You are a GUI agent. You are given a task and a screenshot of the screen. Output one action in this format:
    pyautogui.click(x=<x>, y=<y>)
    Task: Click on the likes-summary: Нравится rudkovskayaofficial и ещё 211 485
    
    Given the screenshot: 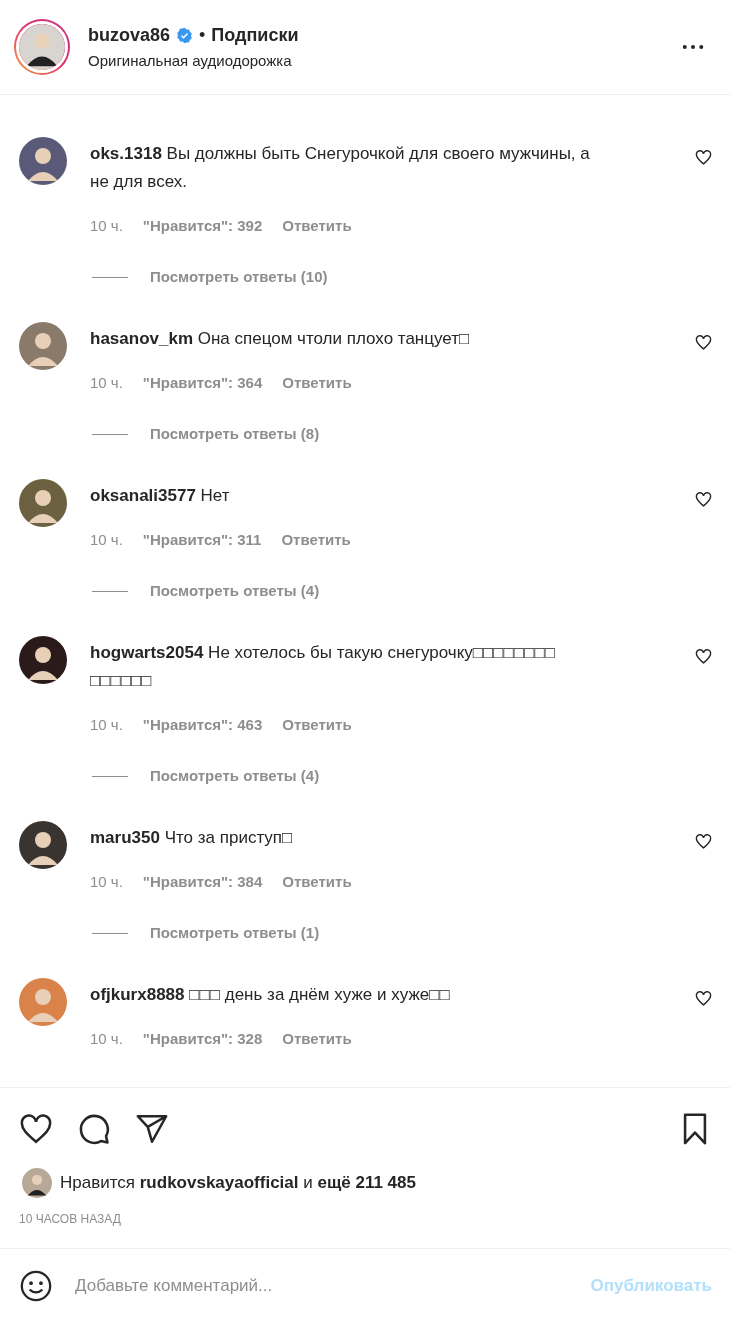 What is the action you would take?
    pyautogui.click(x=238, y=1183)
    